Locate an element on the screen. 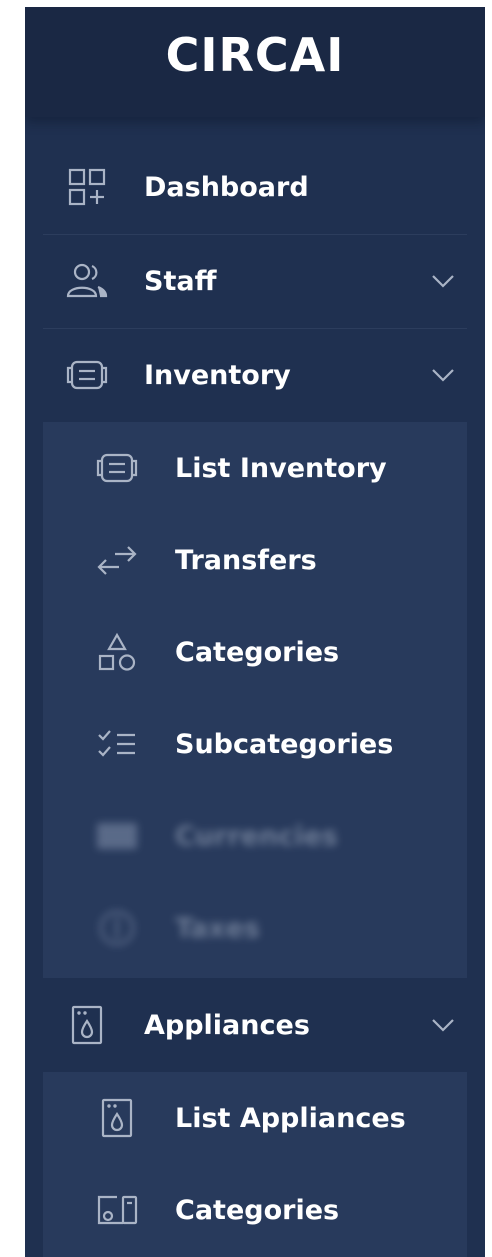  submenu-item-list-inventory: List Inventory is located at coordinates (255, 468).